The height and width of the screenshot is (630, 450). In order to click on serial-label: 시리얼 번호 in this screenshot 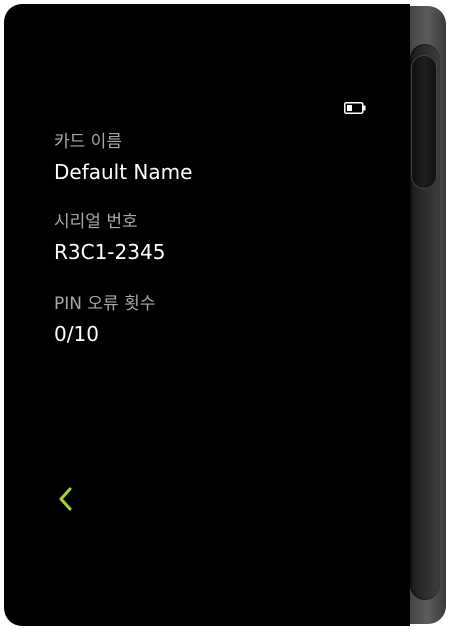, I will do `click(96, 222)`.